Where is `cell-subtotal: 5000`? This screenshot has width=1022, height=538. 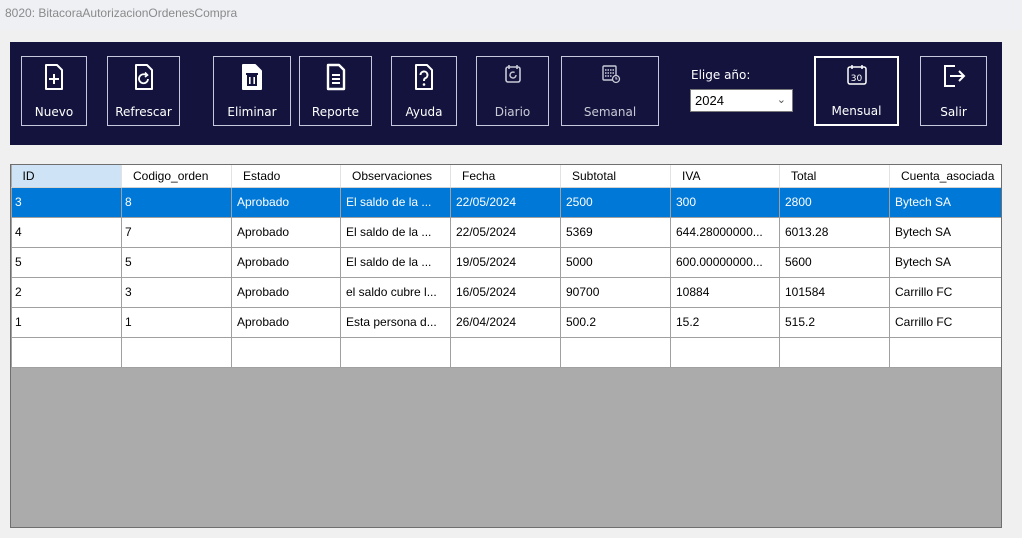 cell-subtotal: 5000 is located at coordinates (615, 262).